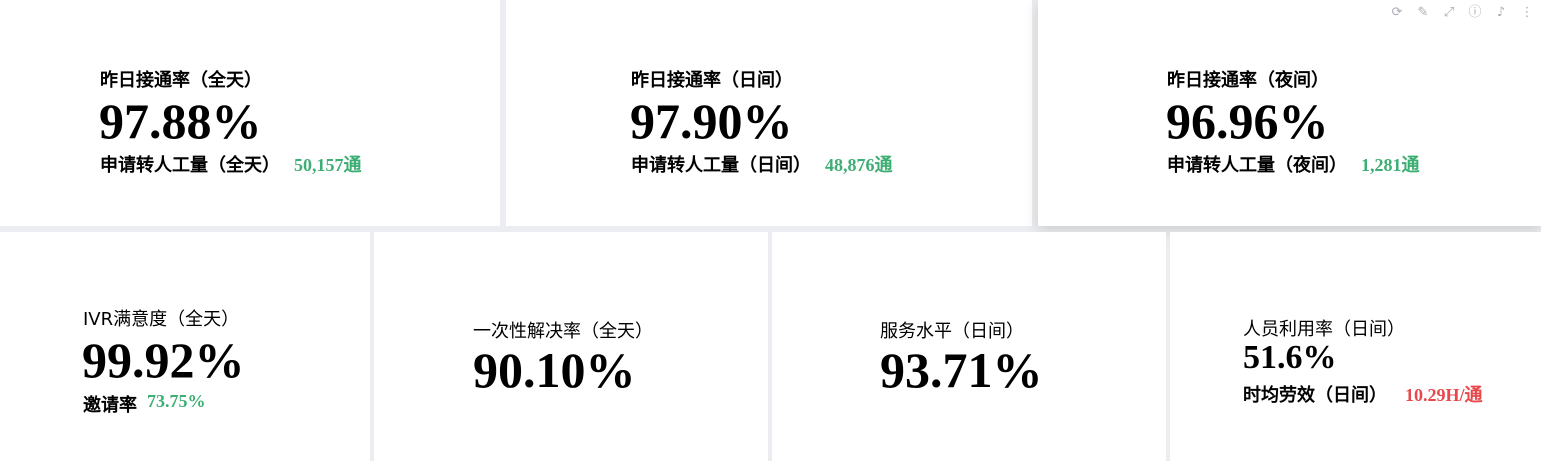  Describe the element at coordinates (563, 331) in the screenshot. I see `metric-label: 一次性解决率（全天）` at that location.